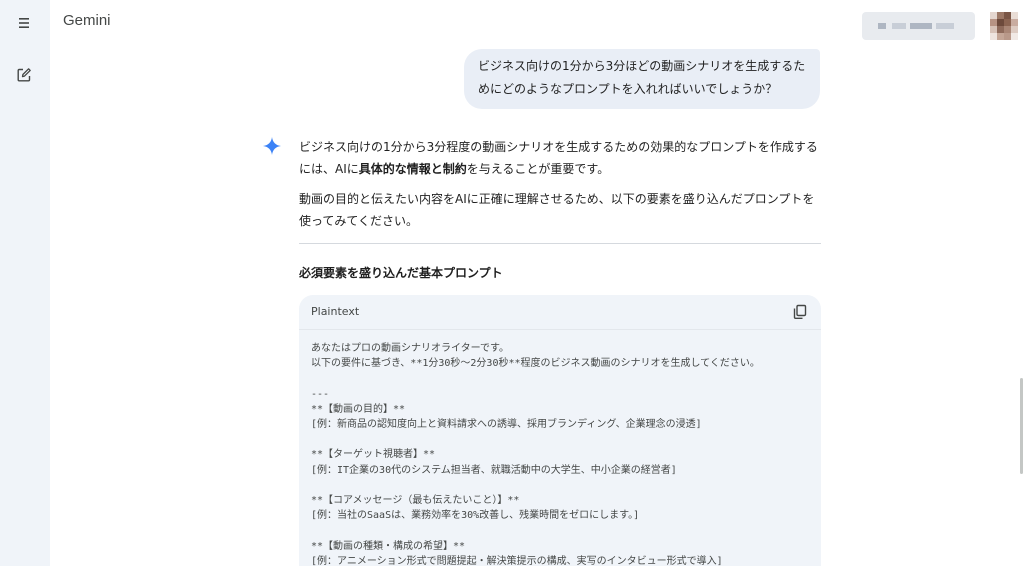 The height and width of the screenshot is (566, 1024). I want to click on scrollbar-thumb, so click(1021, 426).